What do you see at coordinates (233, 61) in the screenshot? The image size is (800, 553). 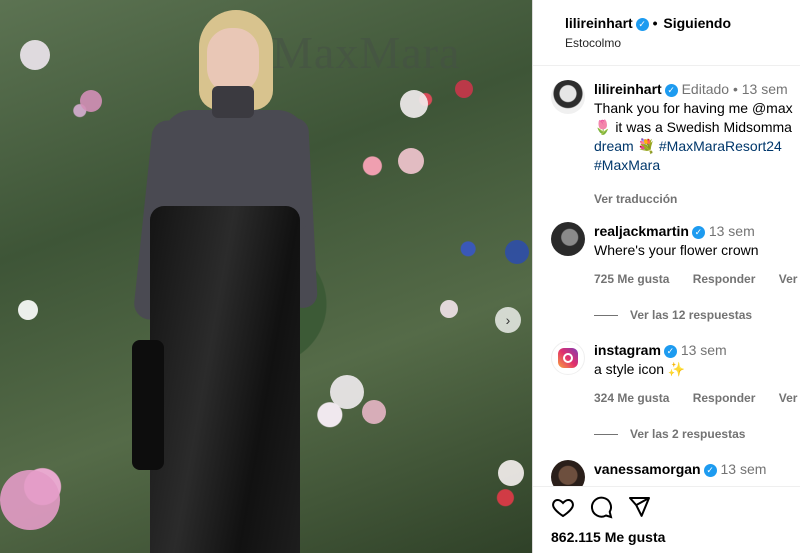 I see `person-face` at bounding box center [233, 61].